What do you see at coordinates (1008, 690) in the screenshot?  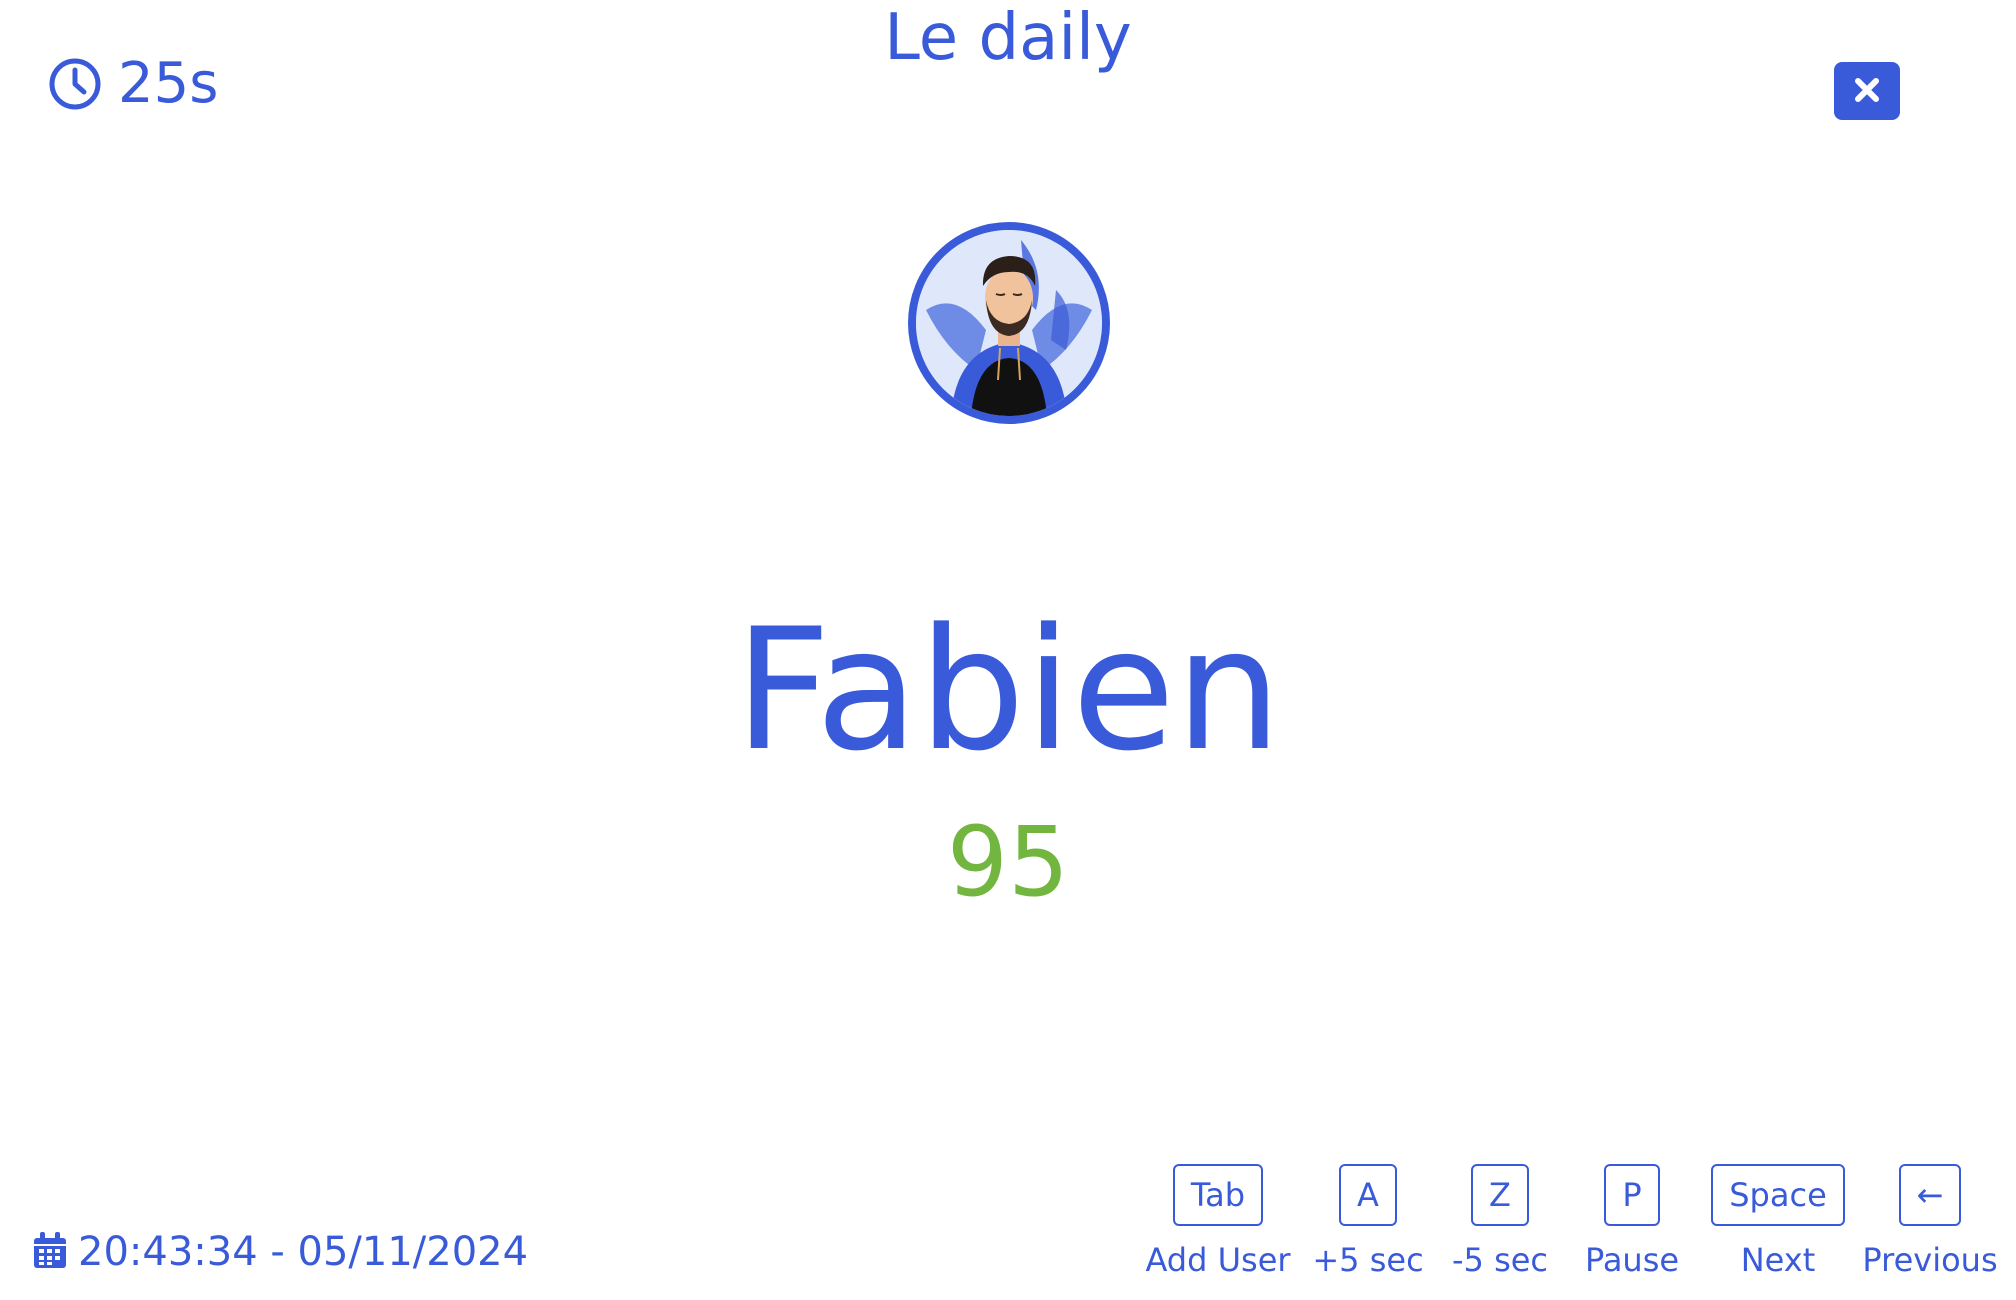 I see `speaker-name: Fabien` at bounding box center [1008, 690].